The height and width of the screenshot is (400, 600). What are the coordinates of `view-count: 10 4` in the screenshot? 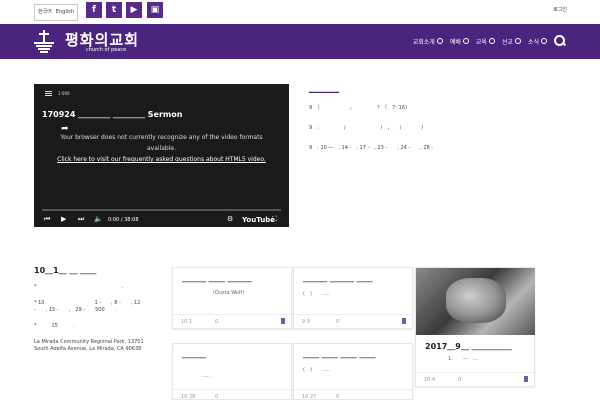 It's located at (430, 380).